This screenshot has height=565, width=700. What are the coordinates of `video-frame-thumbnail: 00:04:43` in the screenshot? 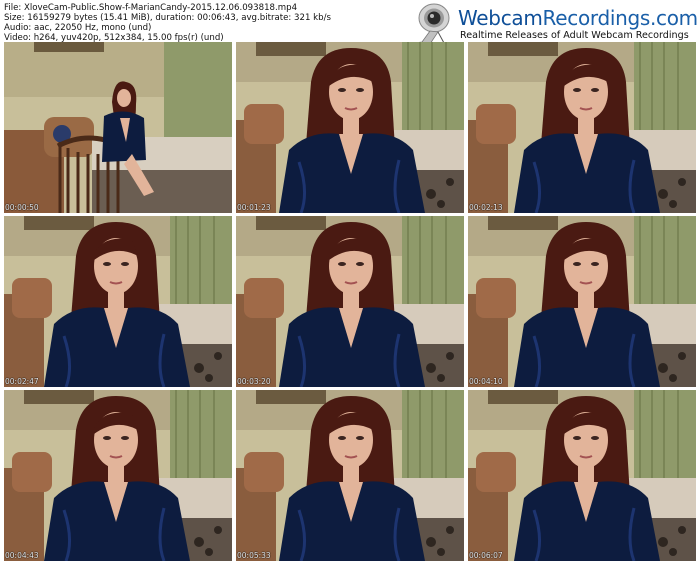 It's located at (118, 475).